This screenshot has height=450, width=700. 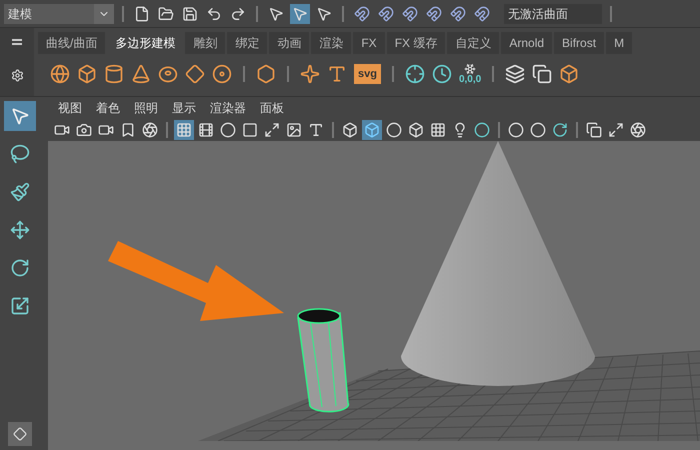 I want to click on mode-dropdown: 建模, so click(x=59, y=14).